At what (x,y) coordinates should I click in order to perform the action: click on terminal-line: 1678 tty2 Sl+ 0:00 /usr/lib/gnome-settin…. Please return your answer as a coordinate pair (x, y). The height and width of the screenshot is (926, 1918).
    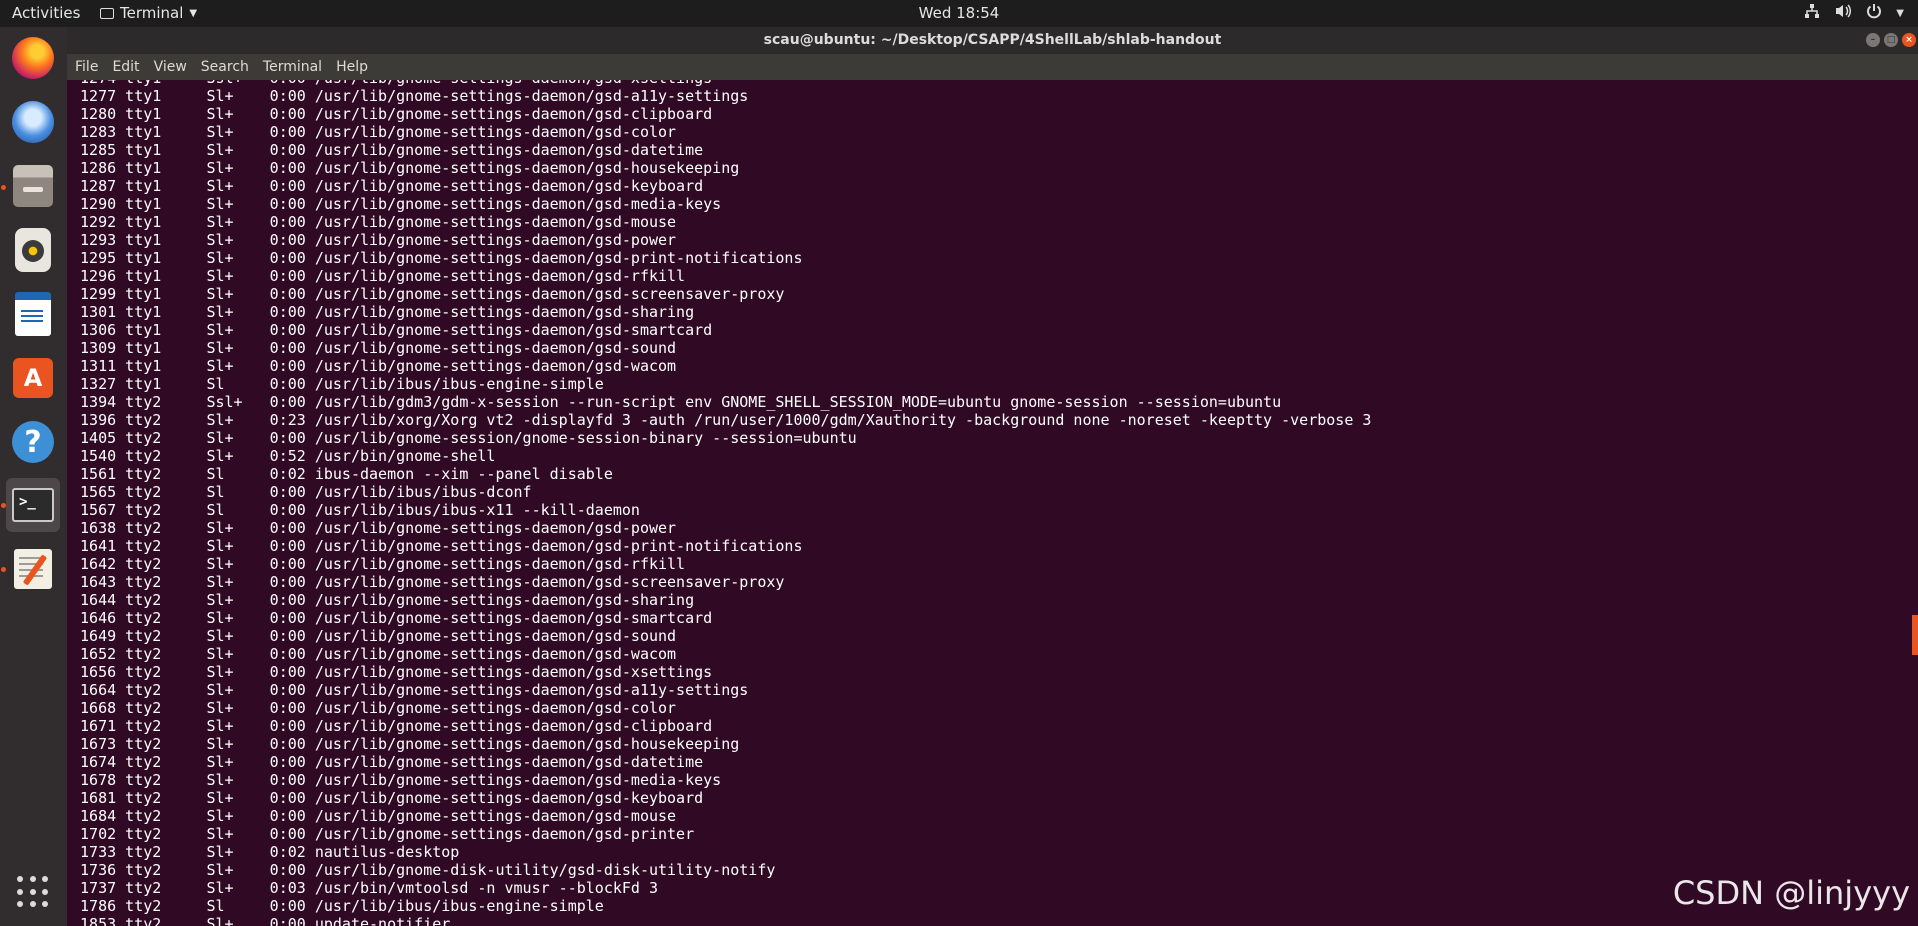
    Looking at the image, I should click on (396, 780).